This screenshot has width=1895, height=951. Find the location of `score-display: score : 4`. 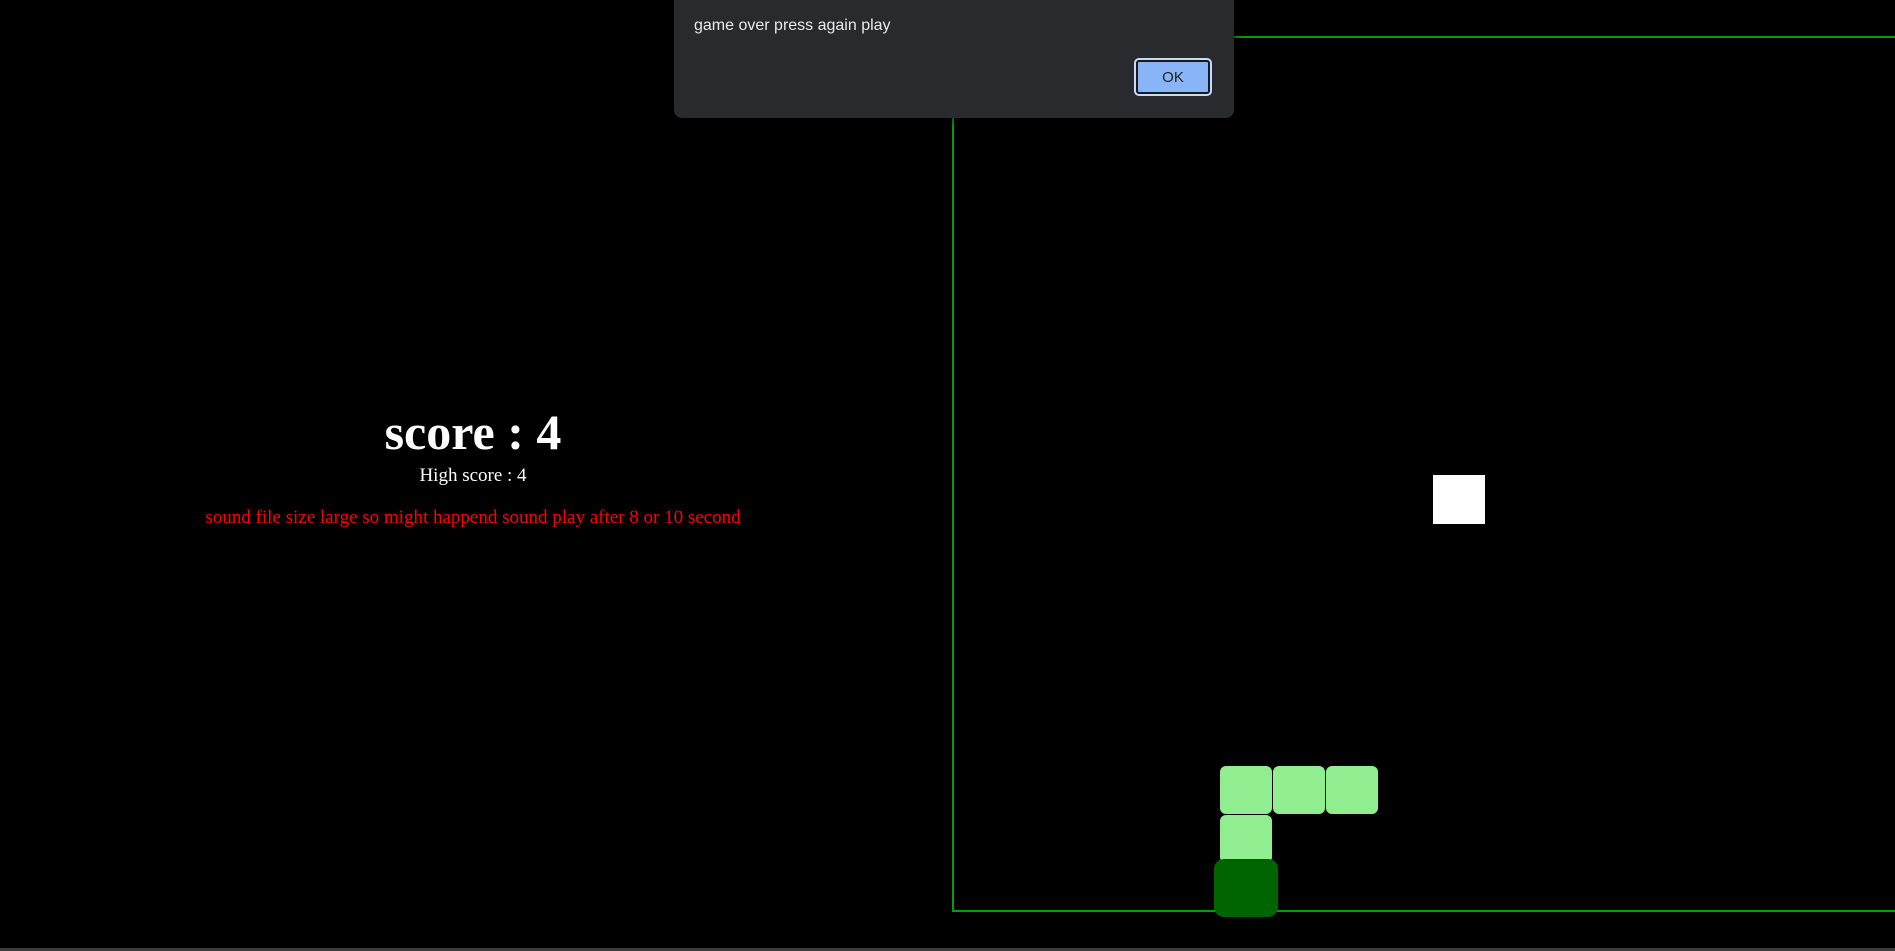

score-display: score : 4 is located at coordinates (473, 432).